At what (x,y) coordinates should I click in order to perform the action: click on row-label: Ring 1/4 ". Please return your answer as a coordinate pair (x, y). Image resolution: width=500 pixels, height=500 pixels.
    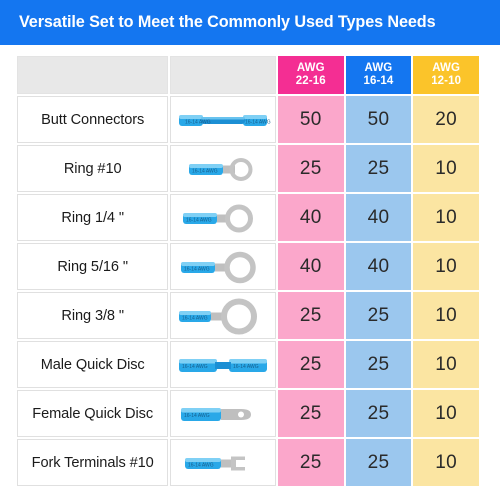
    Looking at the image, I should click on (93, 217).